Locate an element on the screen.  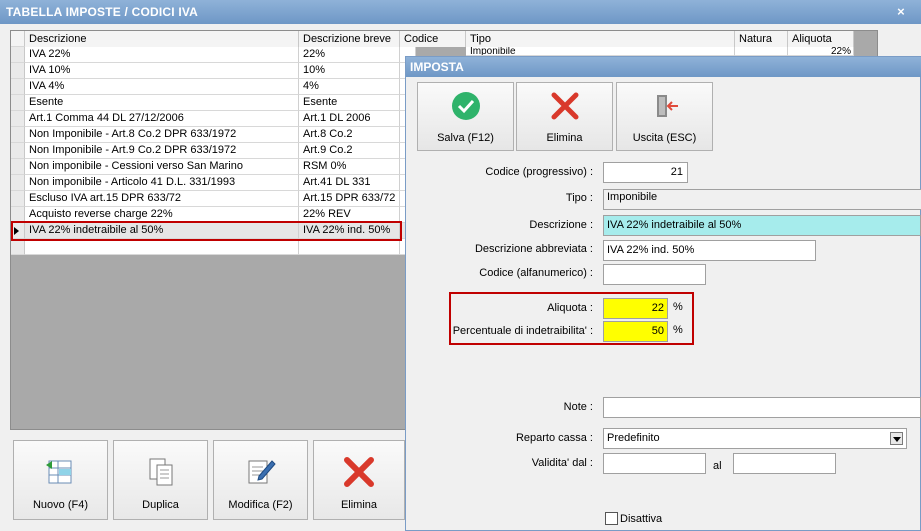
descrizione-cell: Esente is located at coordinates (162, 103).